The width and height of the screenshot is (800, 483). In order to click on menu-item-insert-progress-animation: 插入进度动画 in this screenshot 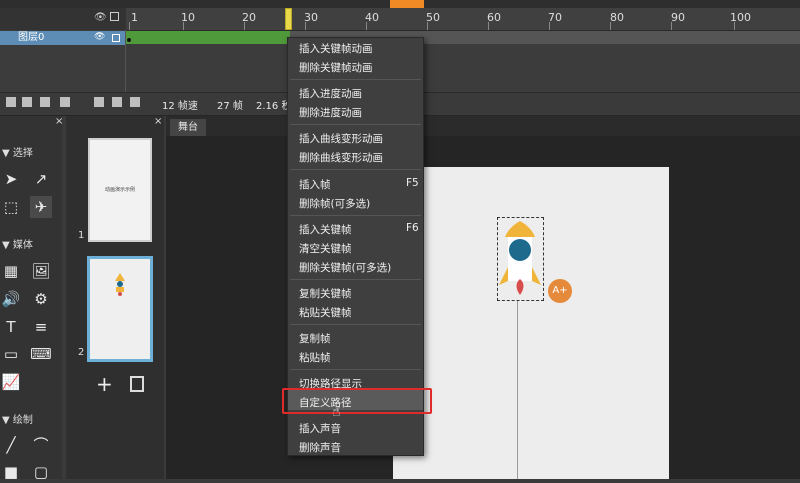, I will do `click(330, 93)`.